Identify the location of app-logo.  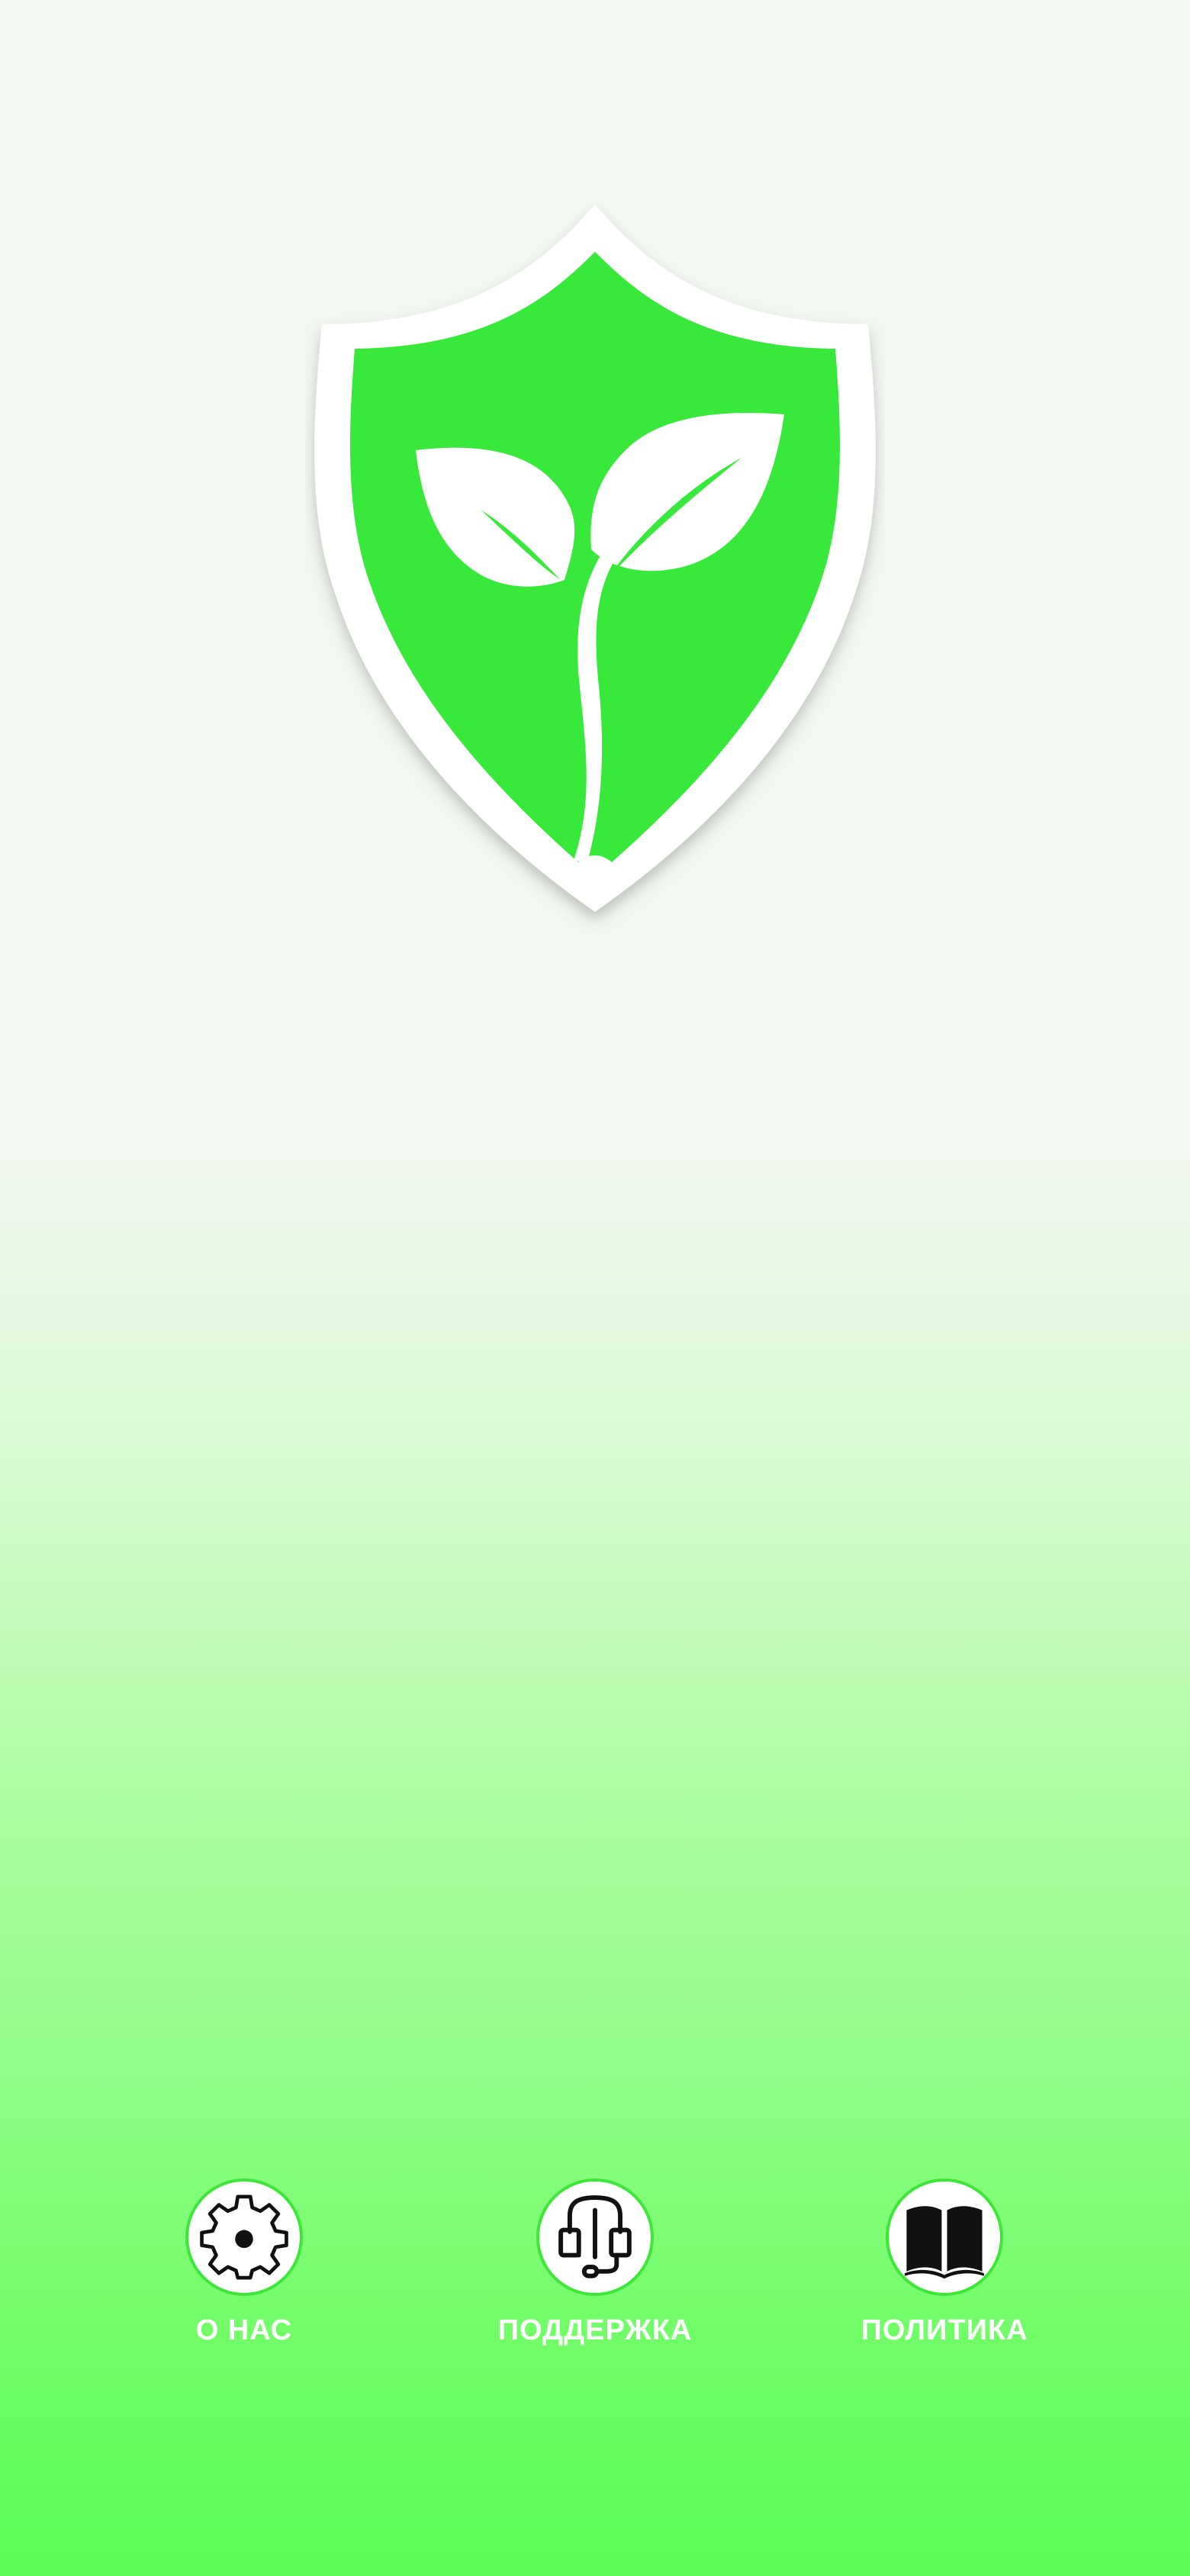
(595, 565).